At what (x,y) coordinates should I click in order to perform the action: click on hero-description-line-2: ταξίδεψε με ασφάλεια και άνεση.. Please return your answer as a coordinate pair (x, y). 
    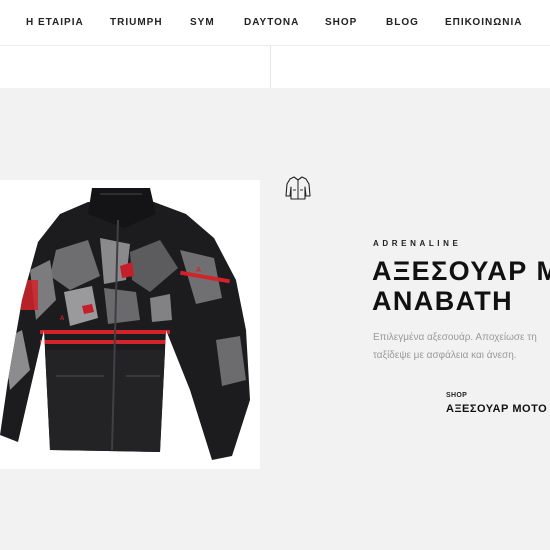
    Looking at the image, I should click on (445, 355).